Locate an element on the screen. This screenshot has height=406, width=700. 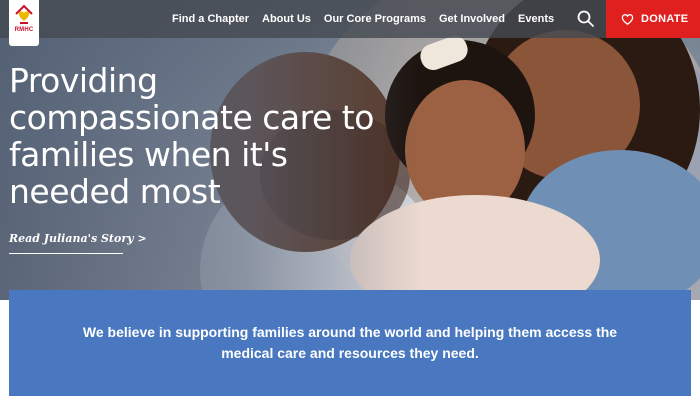
nav-core-programs: Our Core Programs is located at coordinates (375, 19).